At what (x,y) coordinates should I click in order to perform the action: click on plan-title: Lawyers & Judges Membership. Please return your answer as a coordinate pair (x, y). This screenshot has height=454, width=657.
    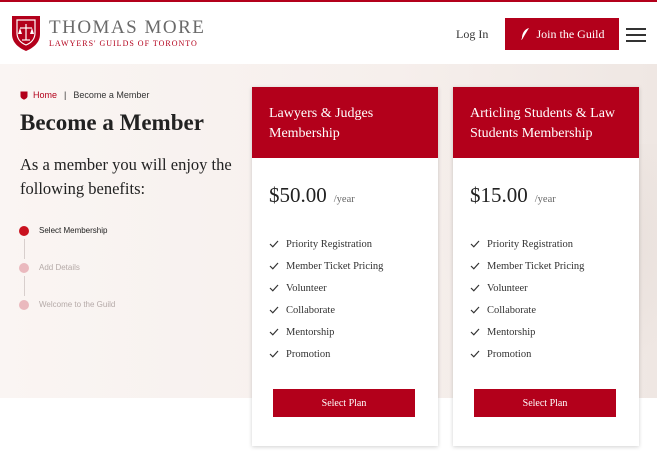
    Looking at the image, I should click on (345, 122).